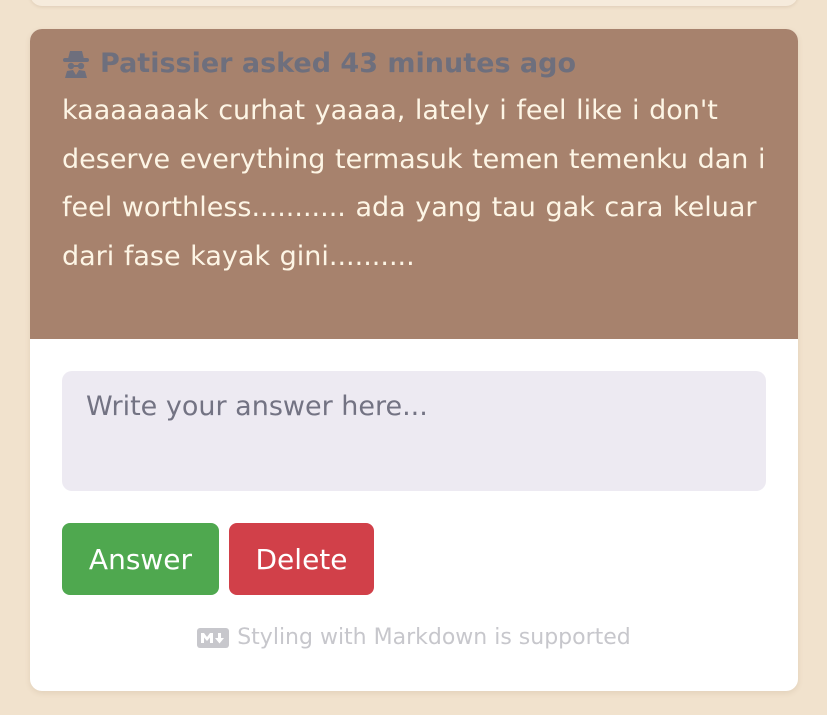 This screenshot has width=827, height=715. Describe the element at coordinates (414, 431) in the screenshot. I see `answer-input` at that location.